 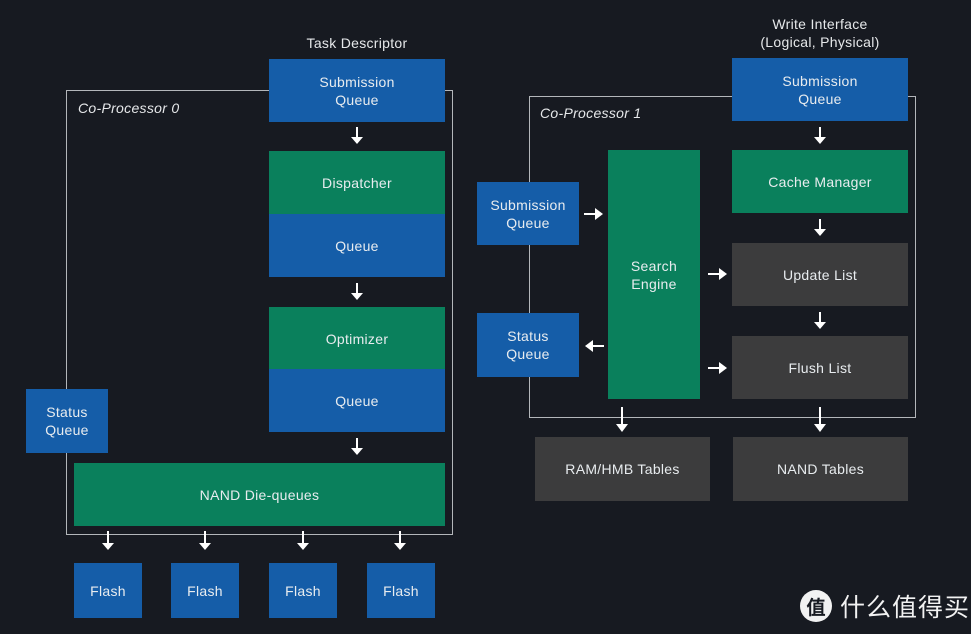 I want to click on dispatcher-queue: Queue, so click(x=357, y=245).